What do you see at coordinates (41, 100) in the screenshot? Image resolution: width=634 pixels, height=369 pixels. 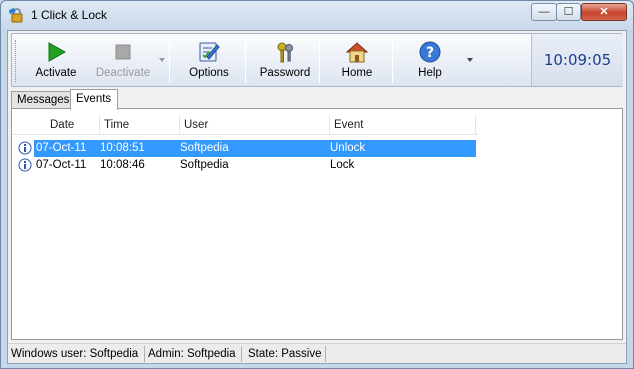 I see `tab-messages: Messages` at bounding box center [41, 100].